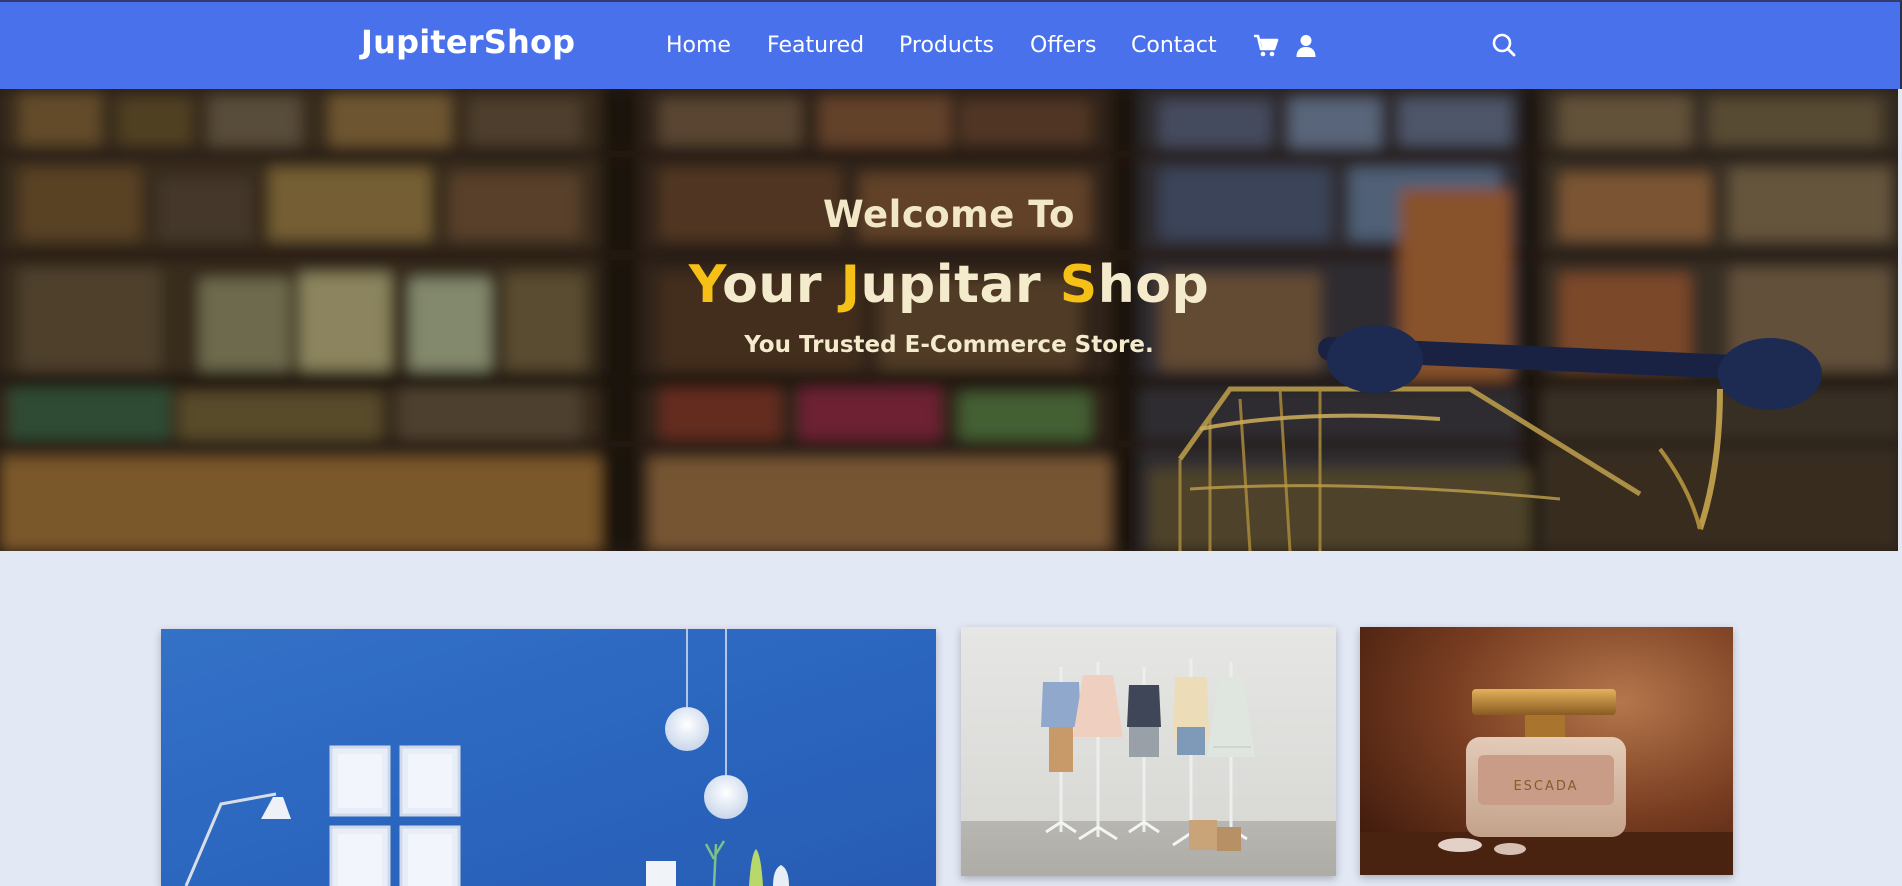 This screenshot has height=886, width=1902. I want to click on feature-card-home-decor, so click(548, 757).